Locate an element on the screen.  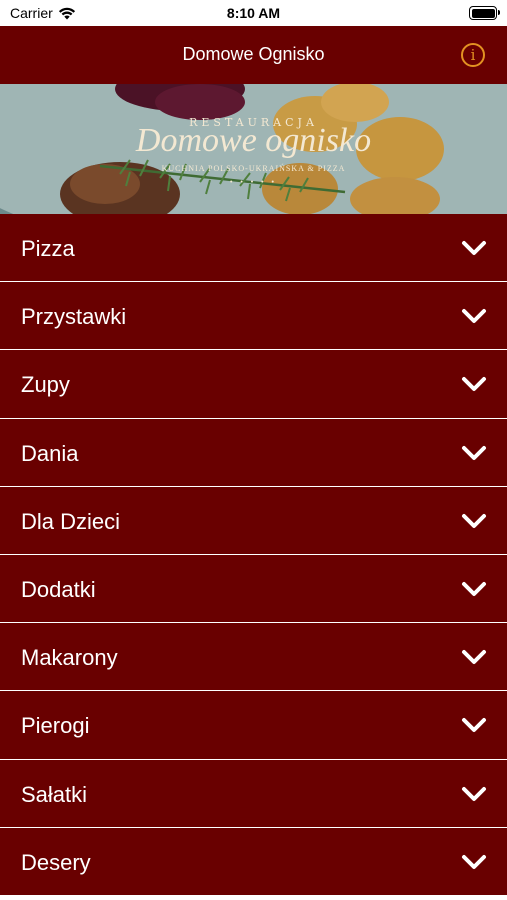
category-label: Pierogi is located at coordinates (55, 726).